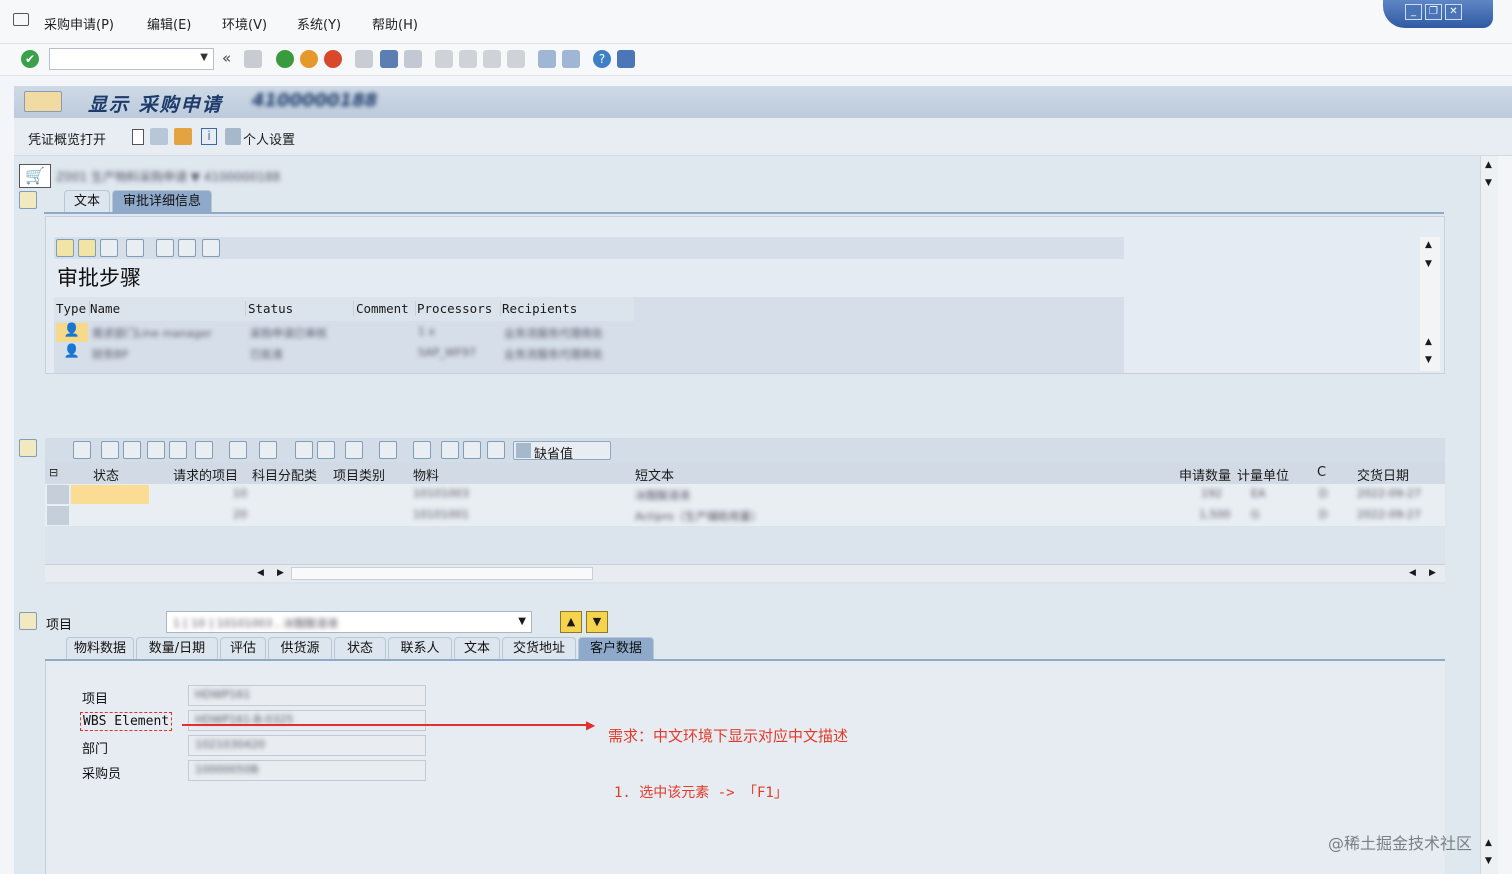 Image resolution: width=1512 pixels, height=874 pixels. I want to click on col-c: C, so click(1321, 472).